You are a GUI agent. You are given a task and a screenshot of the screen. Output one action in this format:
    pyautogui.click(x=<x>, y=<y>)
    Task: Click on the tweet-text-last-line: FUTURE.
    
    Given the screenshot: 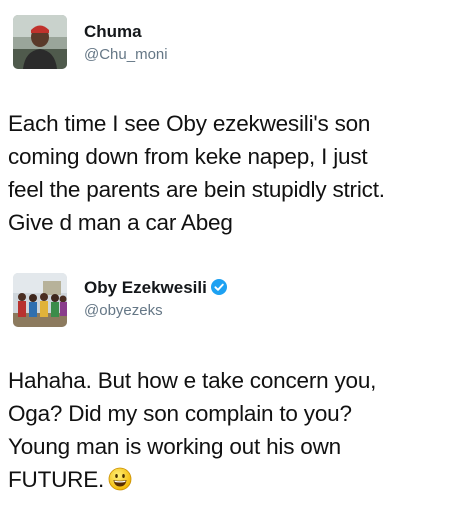 What is the action you would take?
    pyautogui.click(x=227, y=479)
    